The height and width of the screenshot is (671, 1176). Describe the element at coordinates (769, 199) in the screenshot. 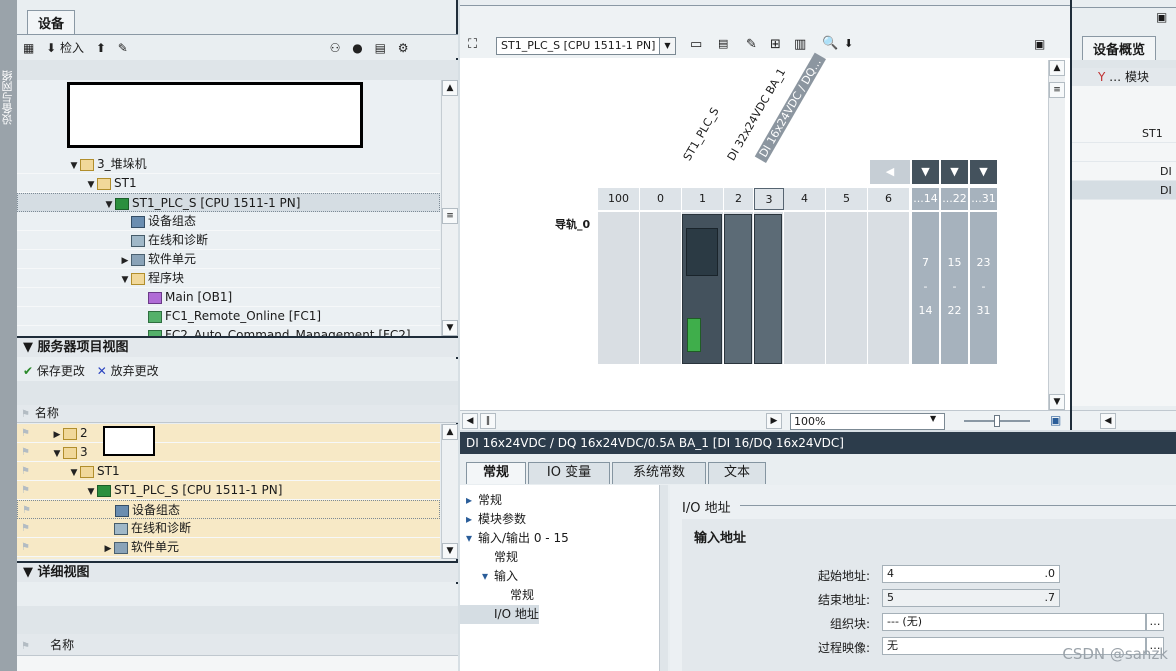

I see `slot-number: 3` at that location.